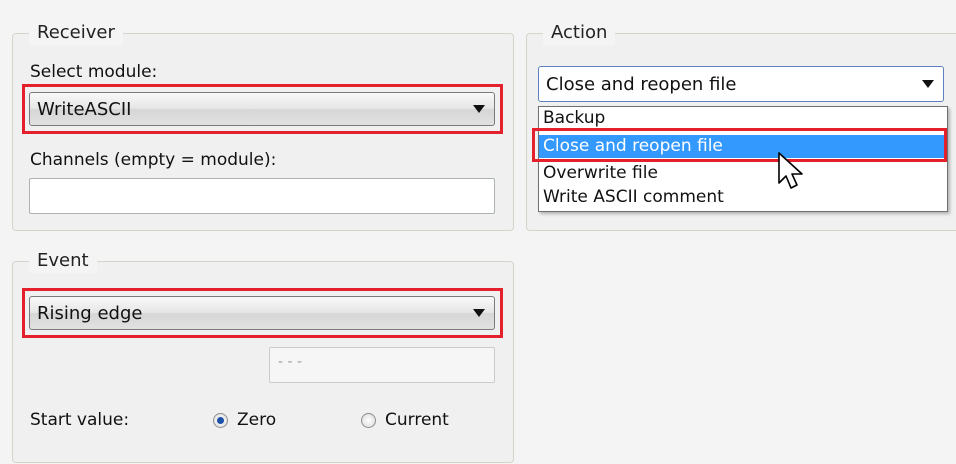 The width and height of the screenshot is (956, 464). I want to click on action-legend: Action, so click(579, 33).